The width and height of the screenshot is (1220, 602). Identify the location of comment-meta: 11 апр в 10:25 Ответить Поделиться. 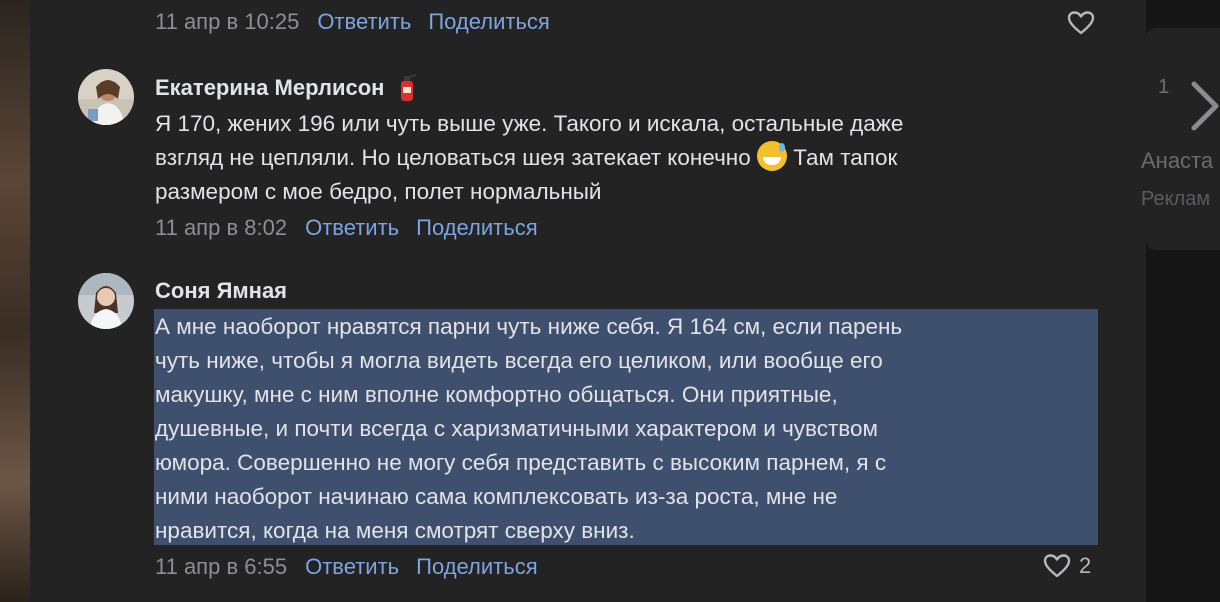
(361, 22).